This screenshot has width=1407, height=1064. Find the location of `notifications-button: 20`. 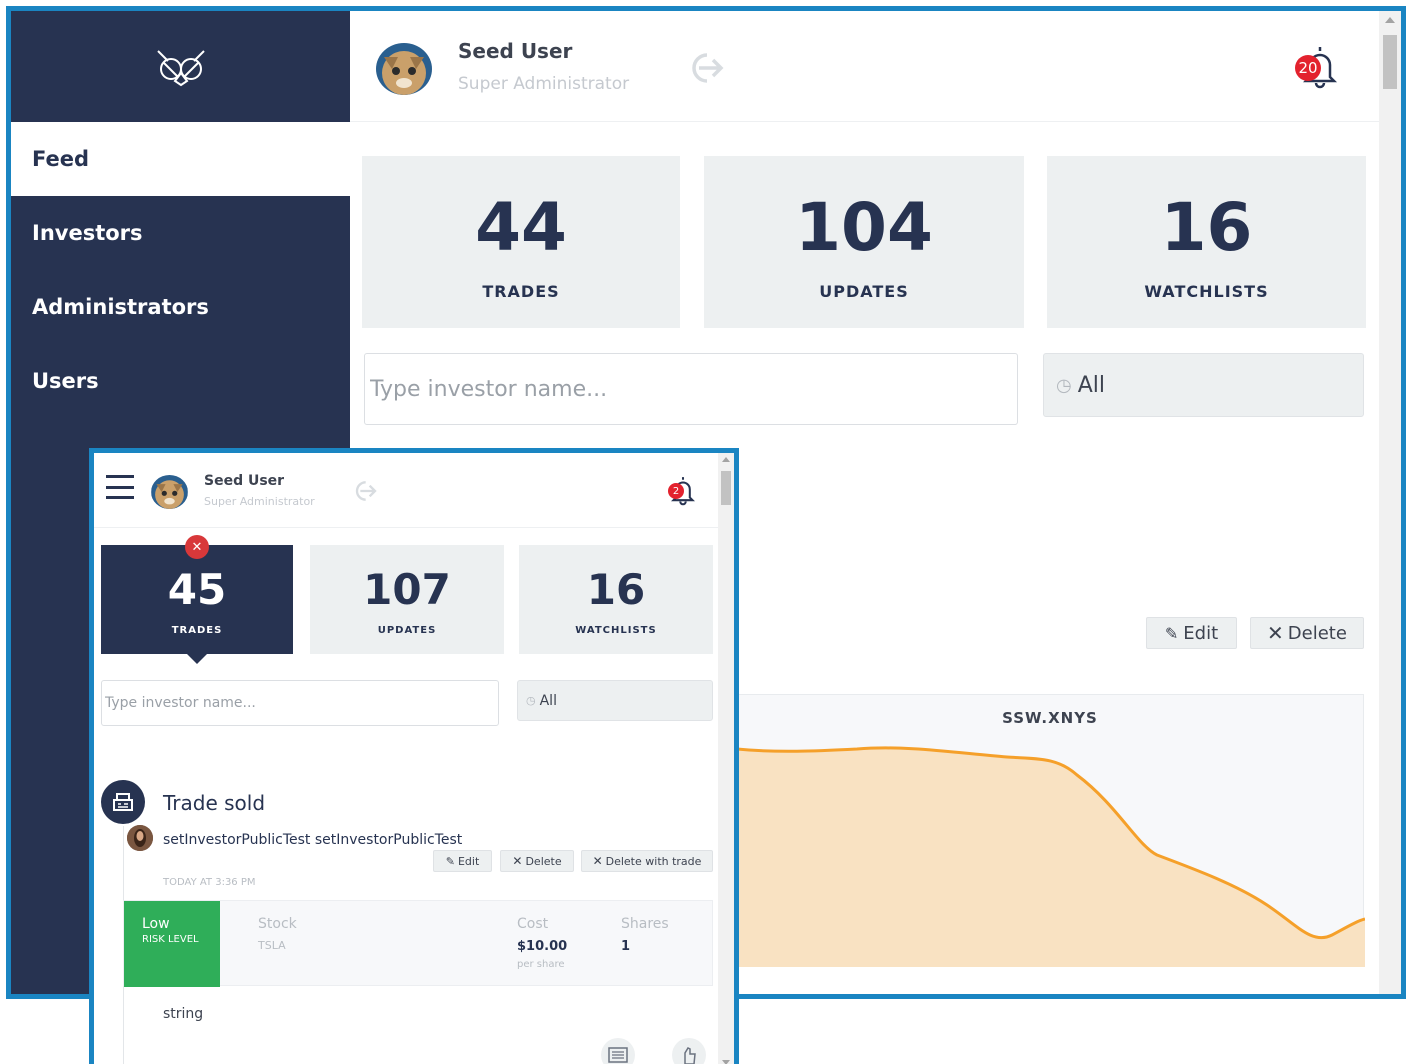

notifications-button: 20 is located at coordinates (1320, 66).